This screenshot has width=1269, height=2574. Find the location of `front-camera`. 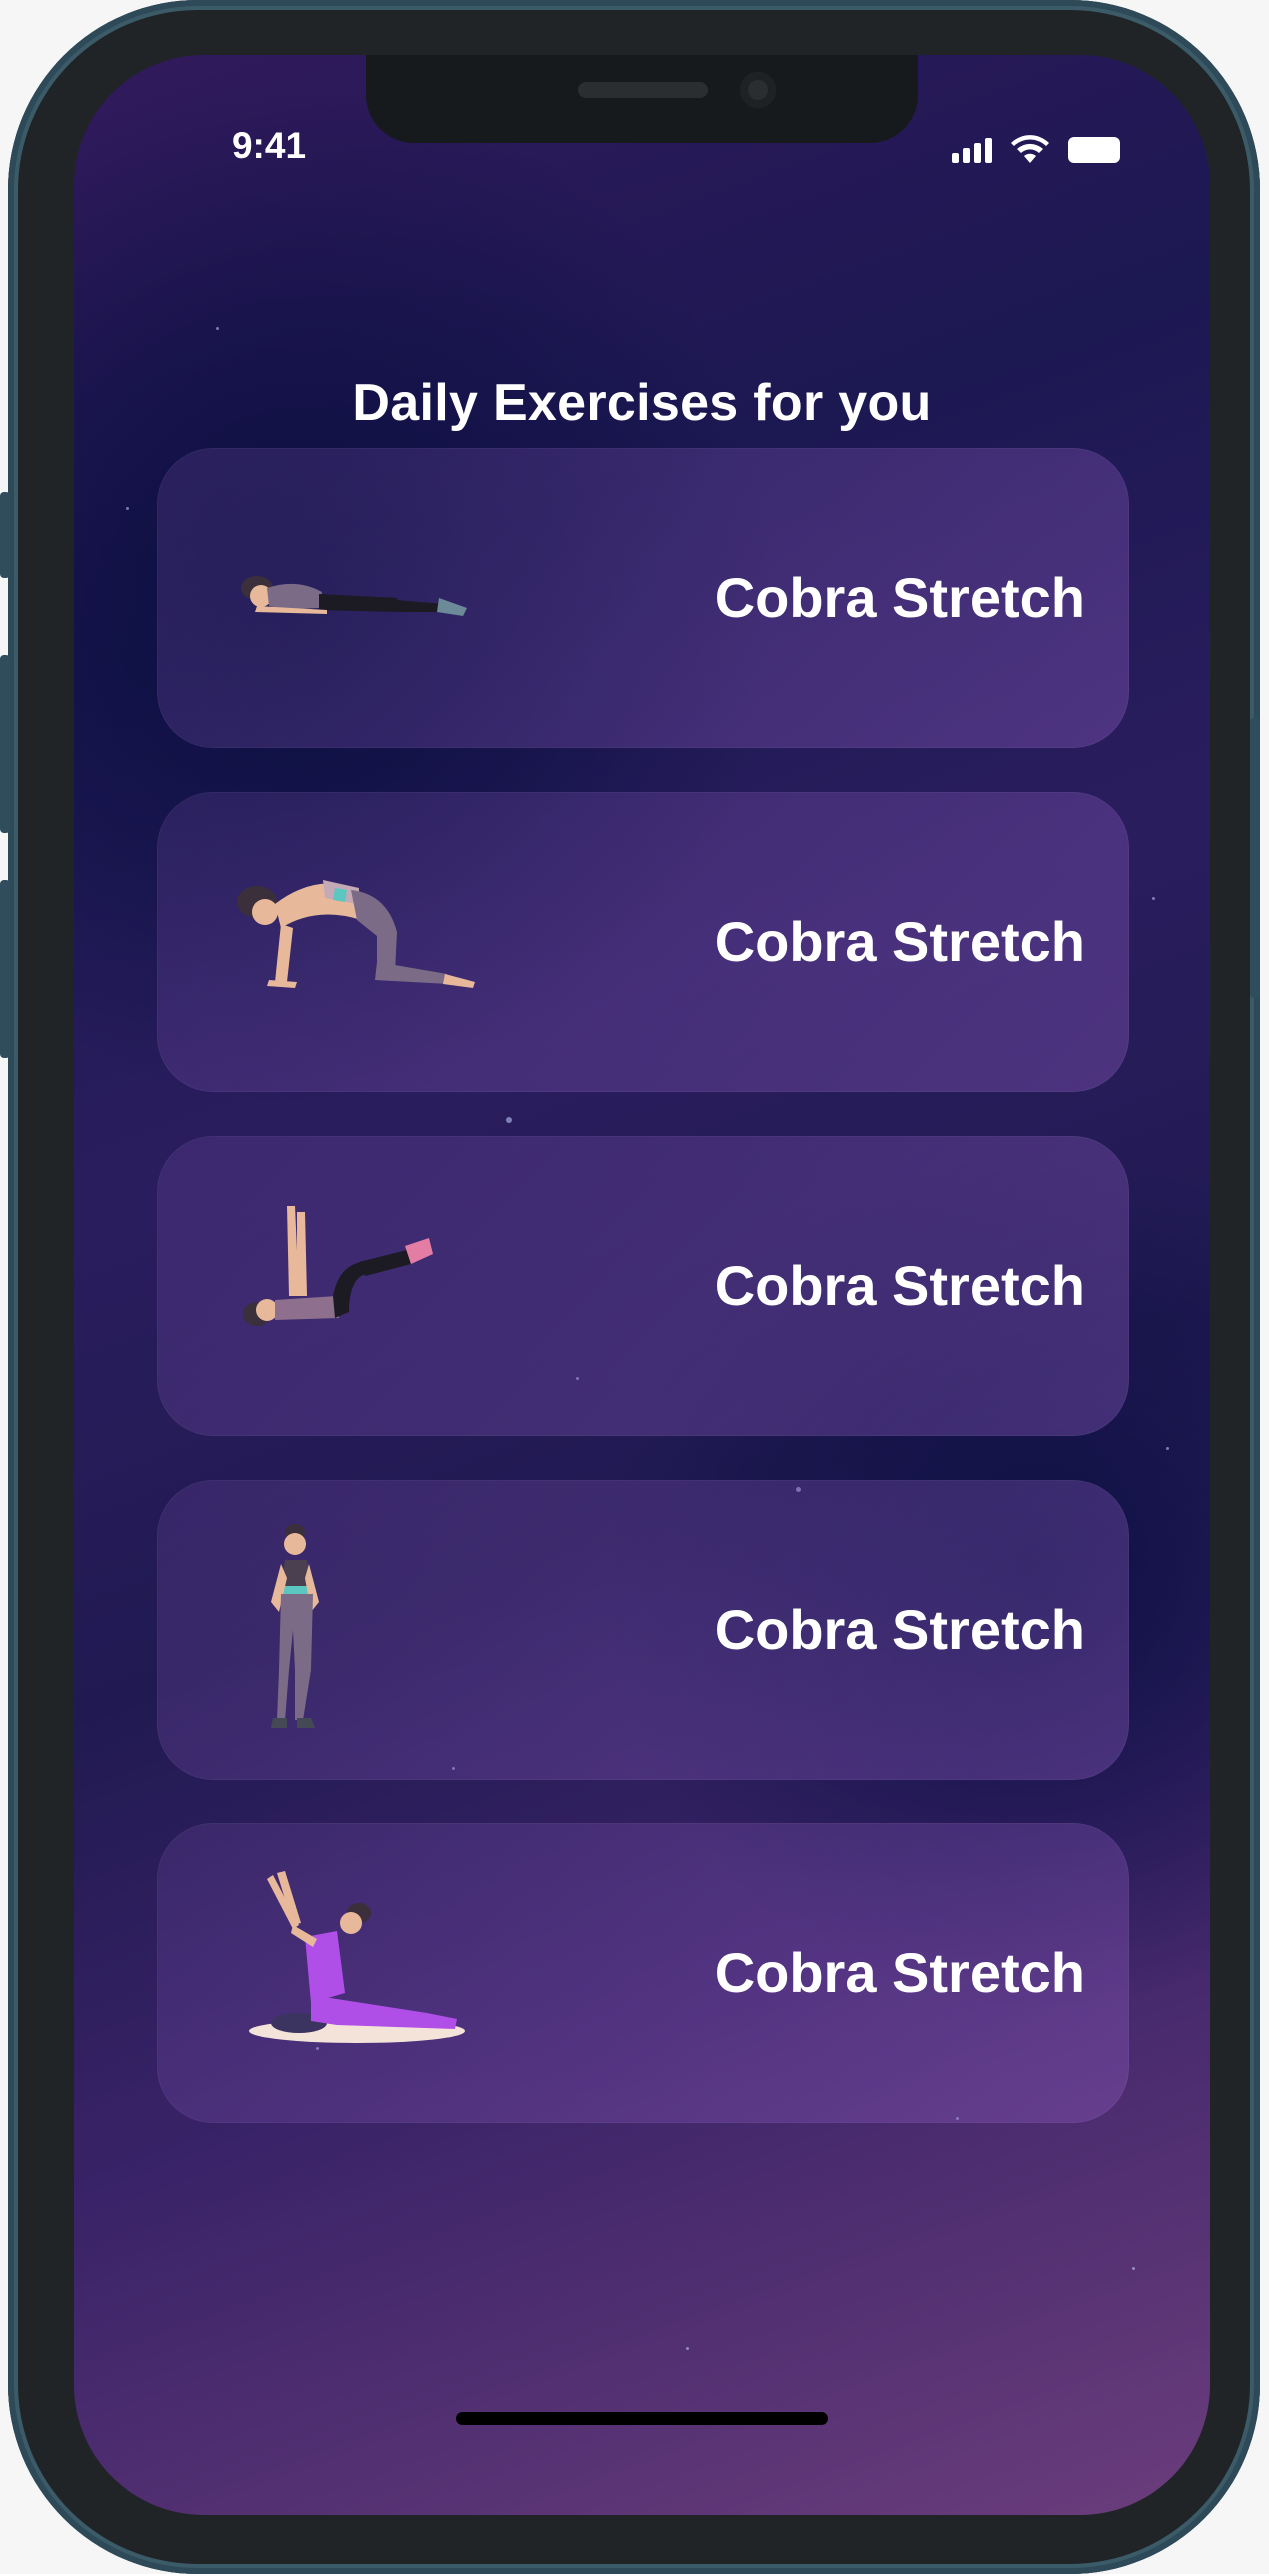

front-camera is located at coordinates (758, 90).